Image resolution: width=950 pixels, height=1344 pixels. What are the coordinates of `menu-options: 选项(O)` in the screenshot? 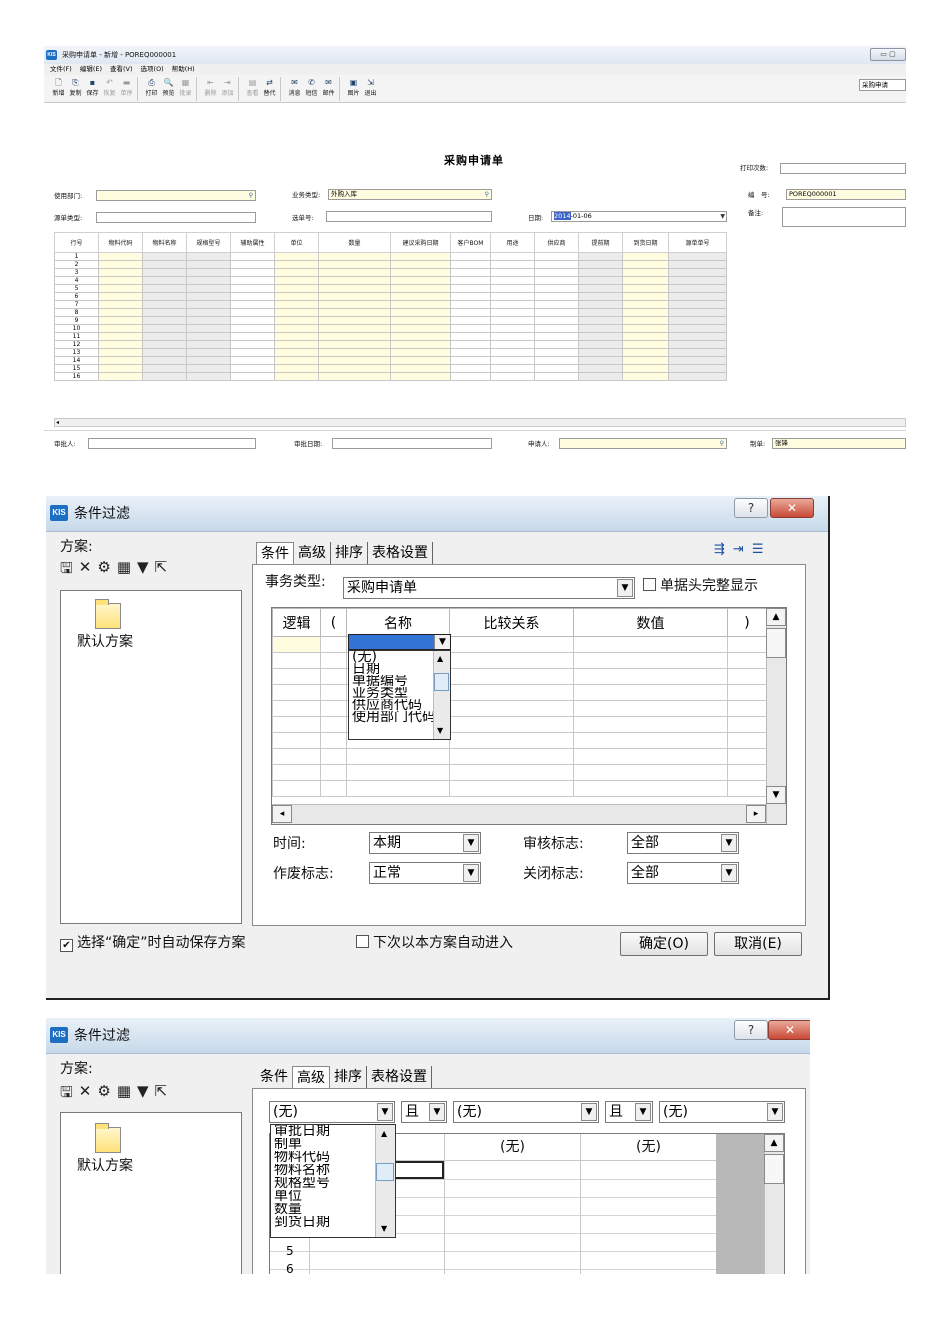 It's located at (152, 69).